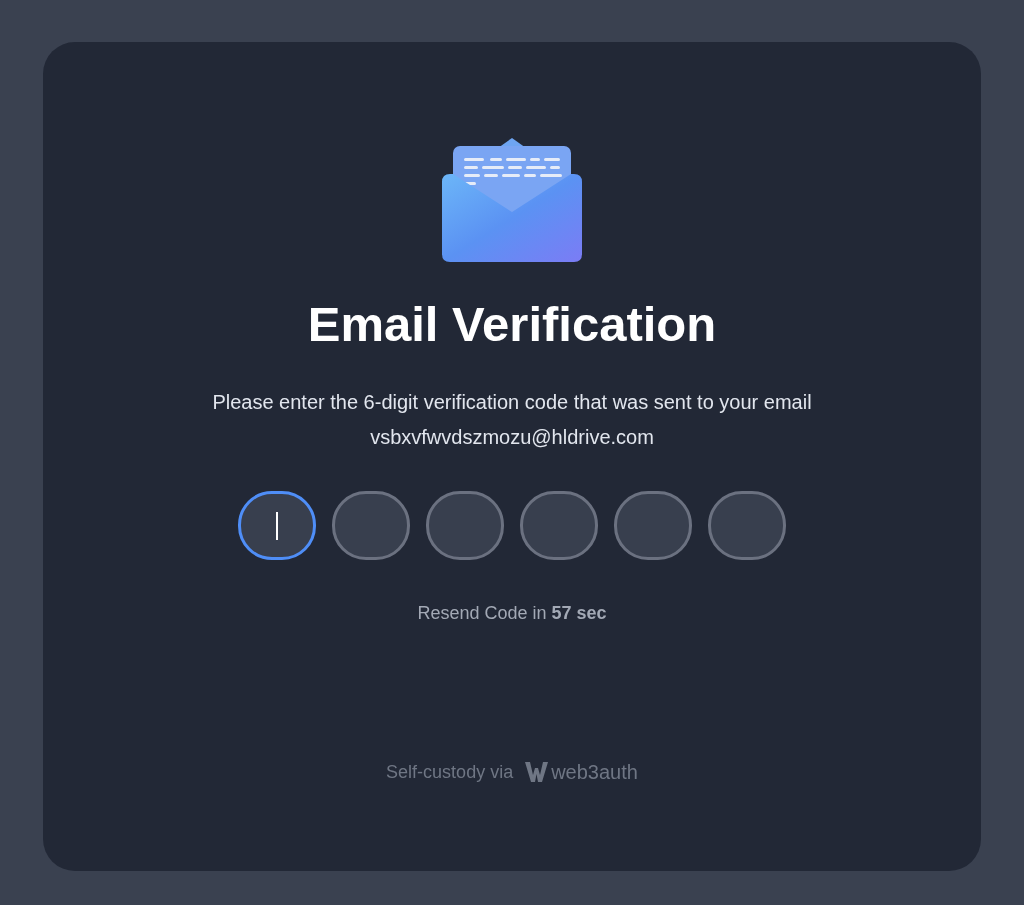  I want to click on logo-icon, so click(537, 772).